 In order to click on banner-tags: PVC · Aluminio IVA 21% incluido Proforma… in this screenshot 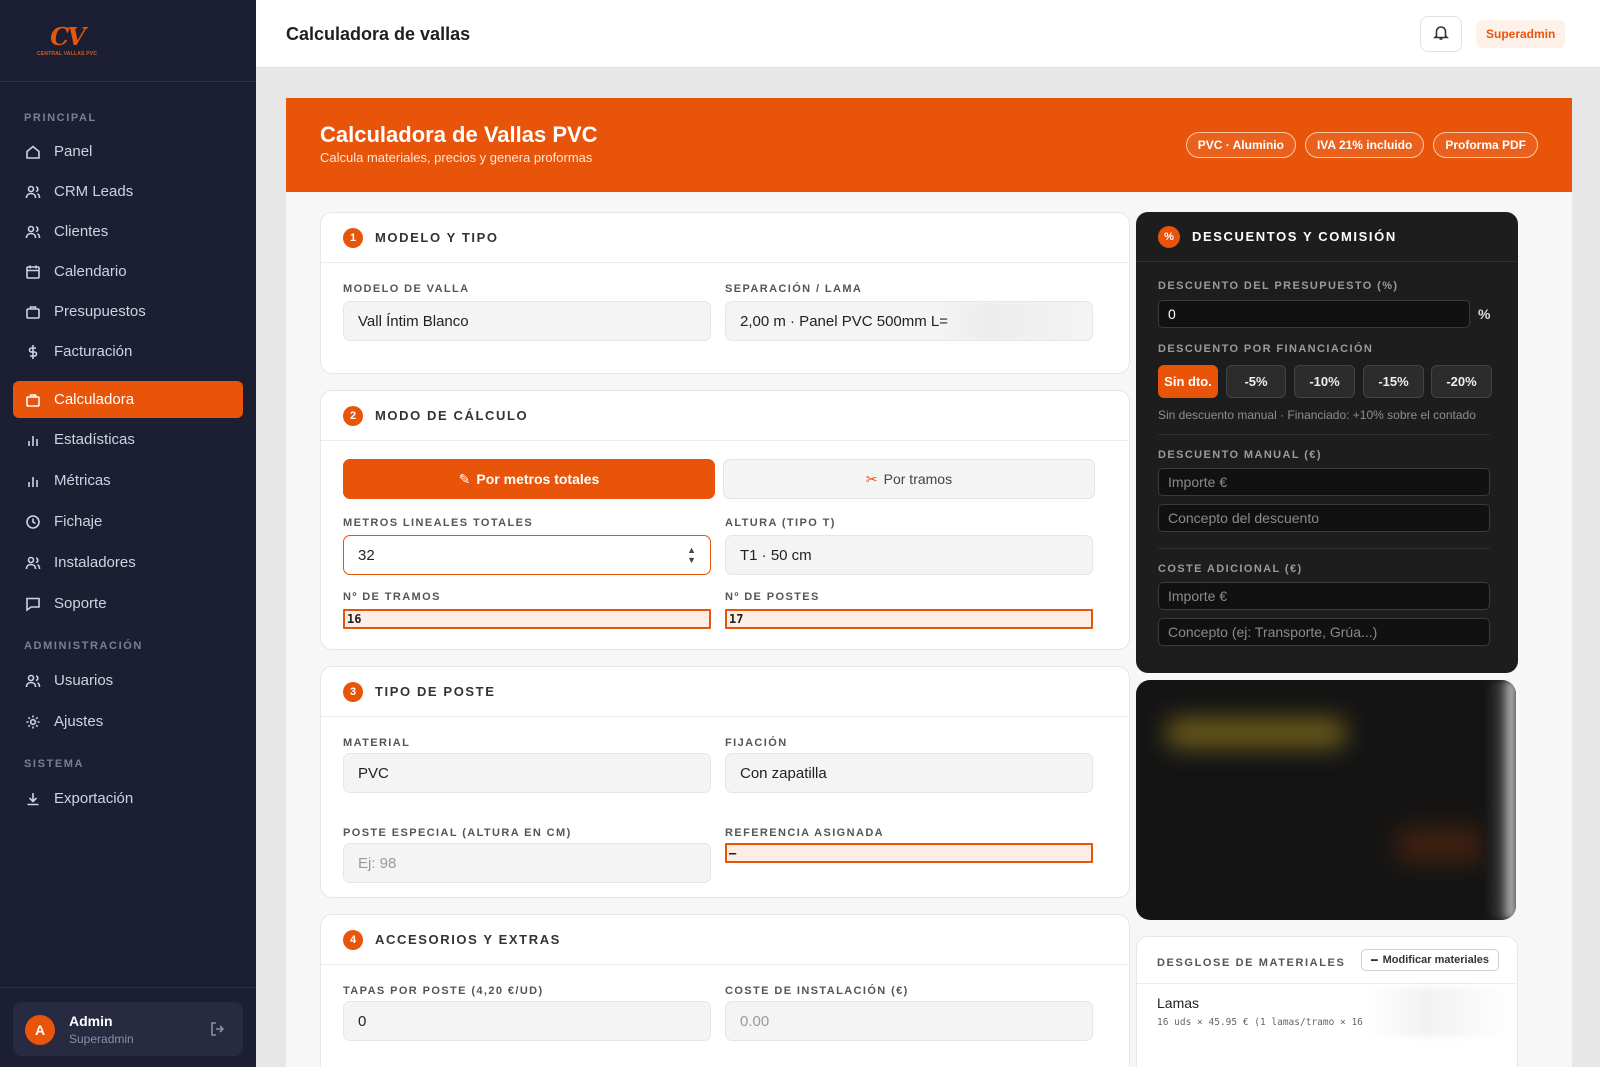, I will do `click(1361, 145)`.